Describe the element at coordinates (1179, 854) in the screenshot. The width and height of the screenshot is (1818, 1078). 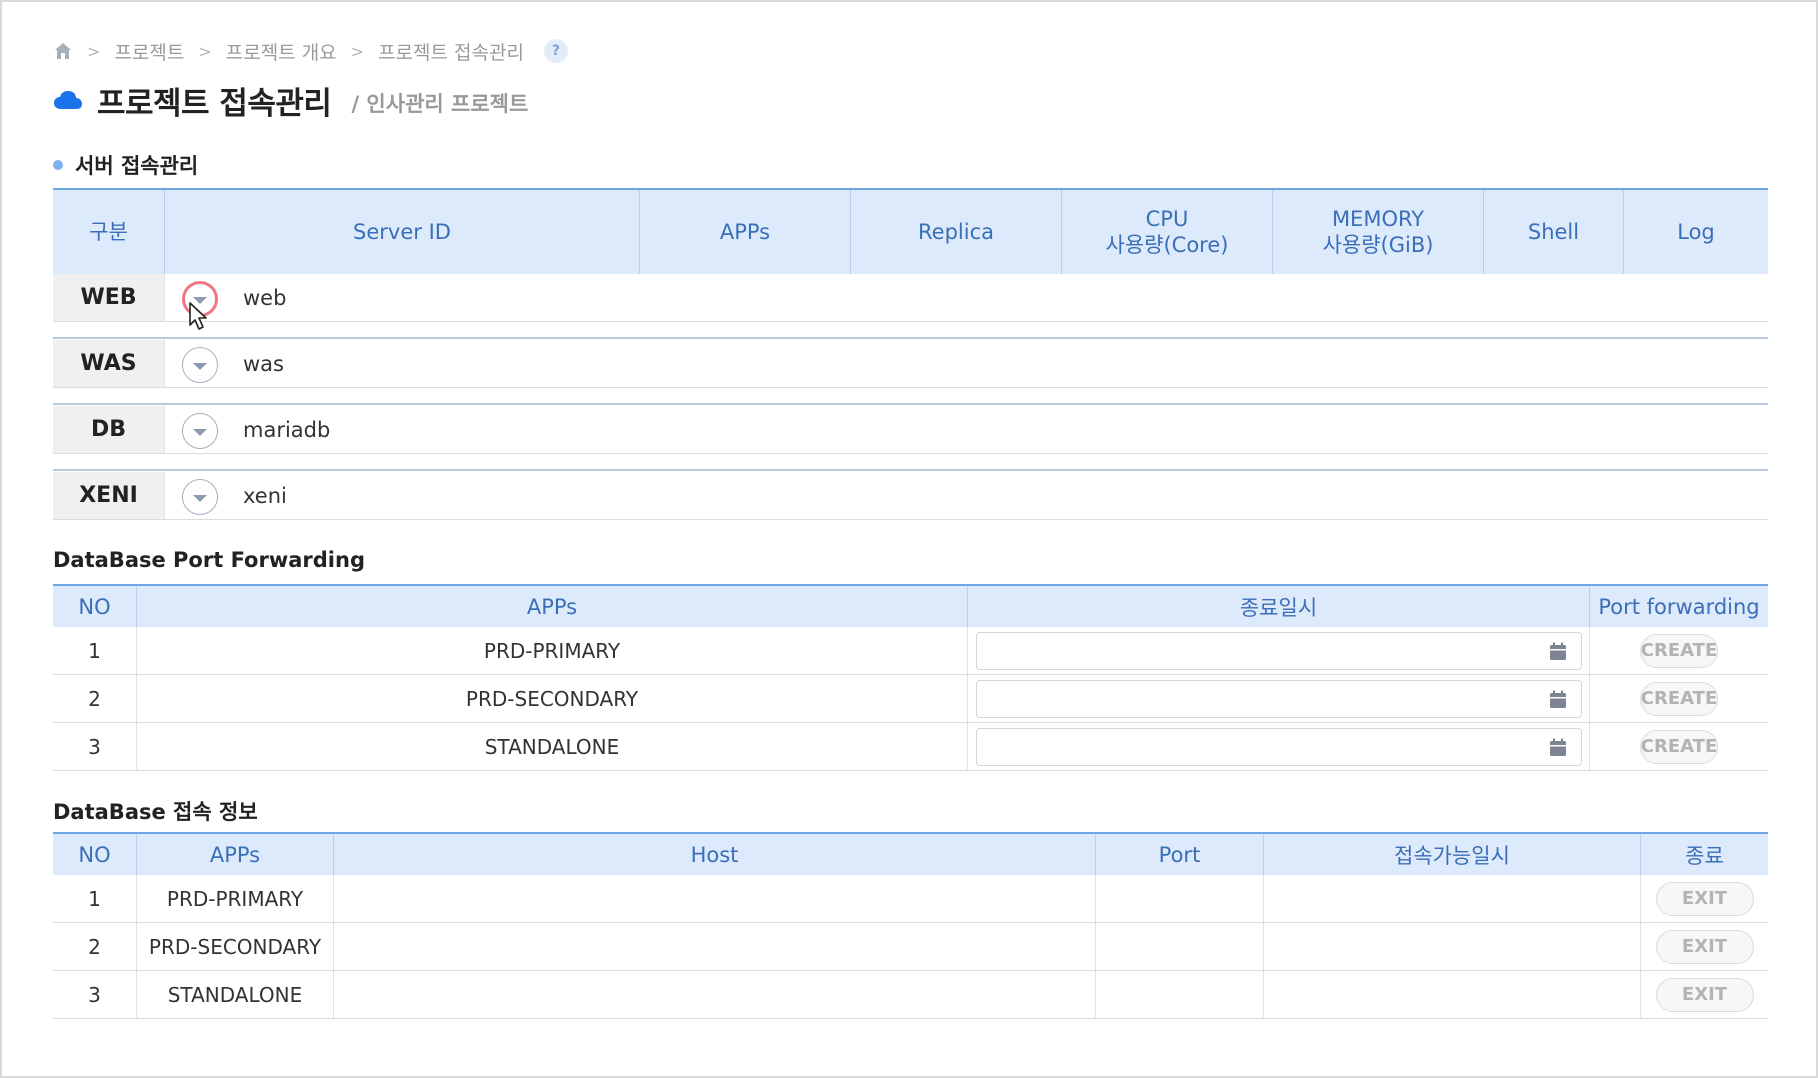
I see `col-port: Port` at that location.